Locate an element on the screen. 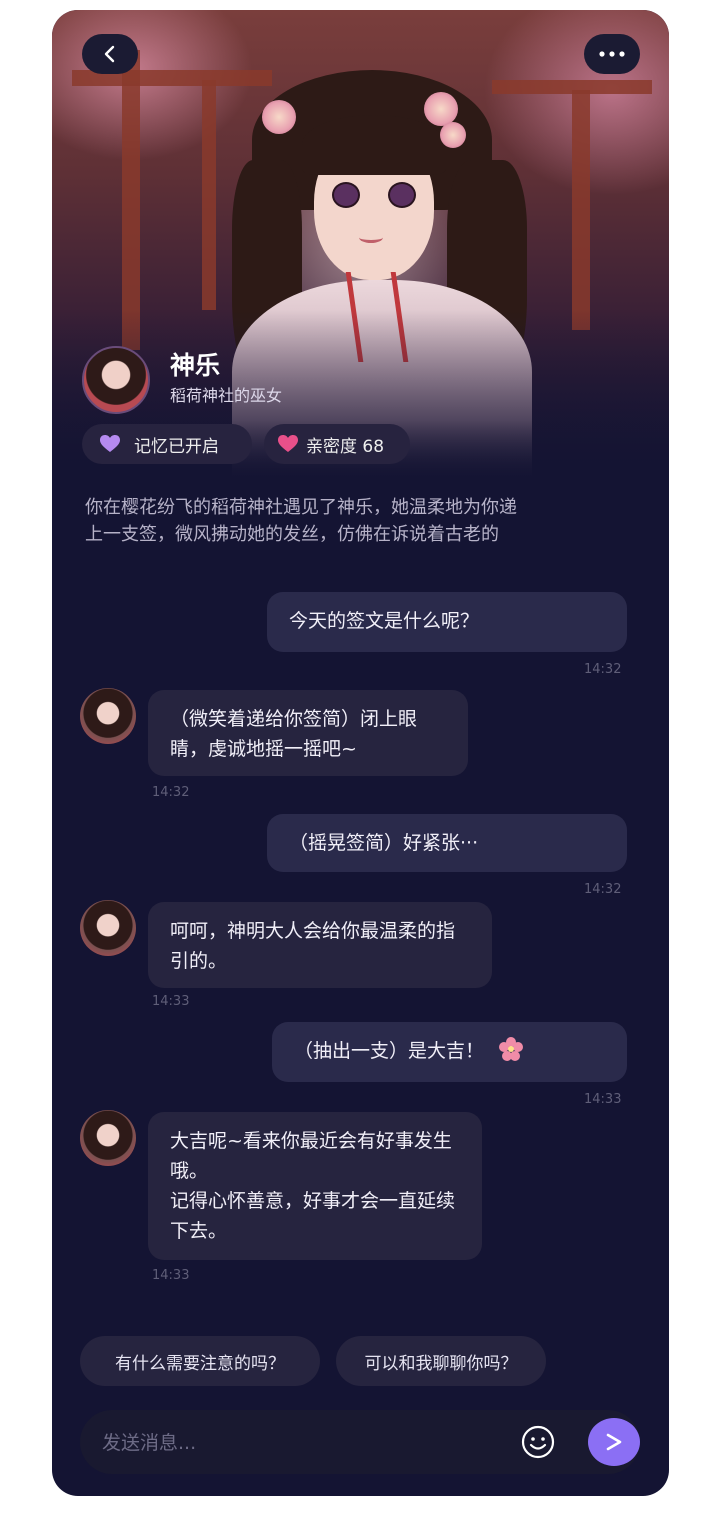  memory-heart-icon is located at coordinates (110, 443).